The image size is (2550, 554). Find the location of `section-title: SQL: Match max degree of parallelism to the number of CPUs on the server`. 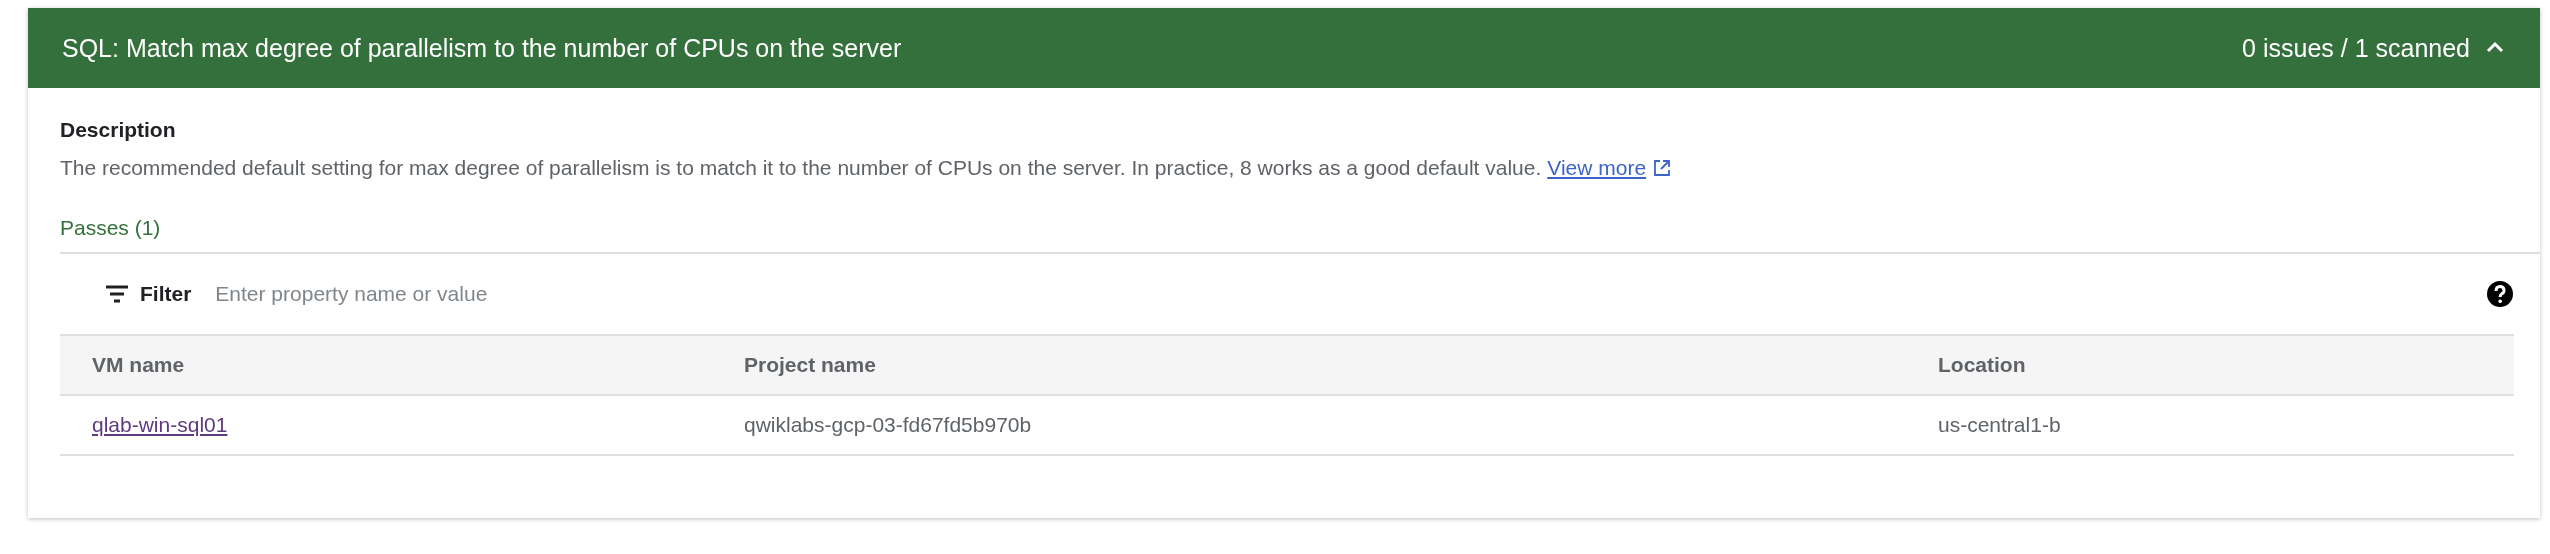

section-title: SQL: Match max degree of parallelism to the number of CPUs on the server is located at coordinates (482, 48).